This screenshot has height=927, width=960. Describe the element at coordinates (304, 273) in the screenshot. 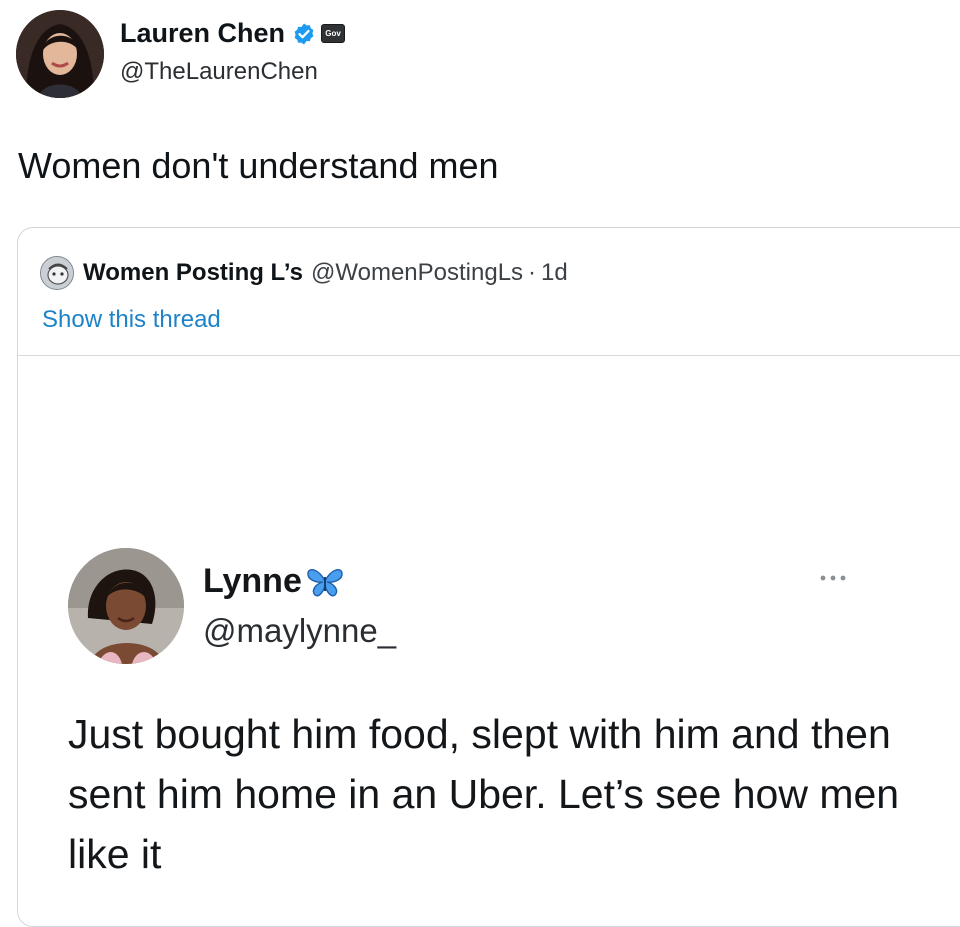

I see `quote-tweet-header: Women Posting L’s @WomenPostingLs · 1d` at that location.